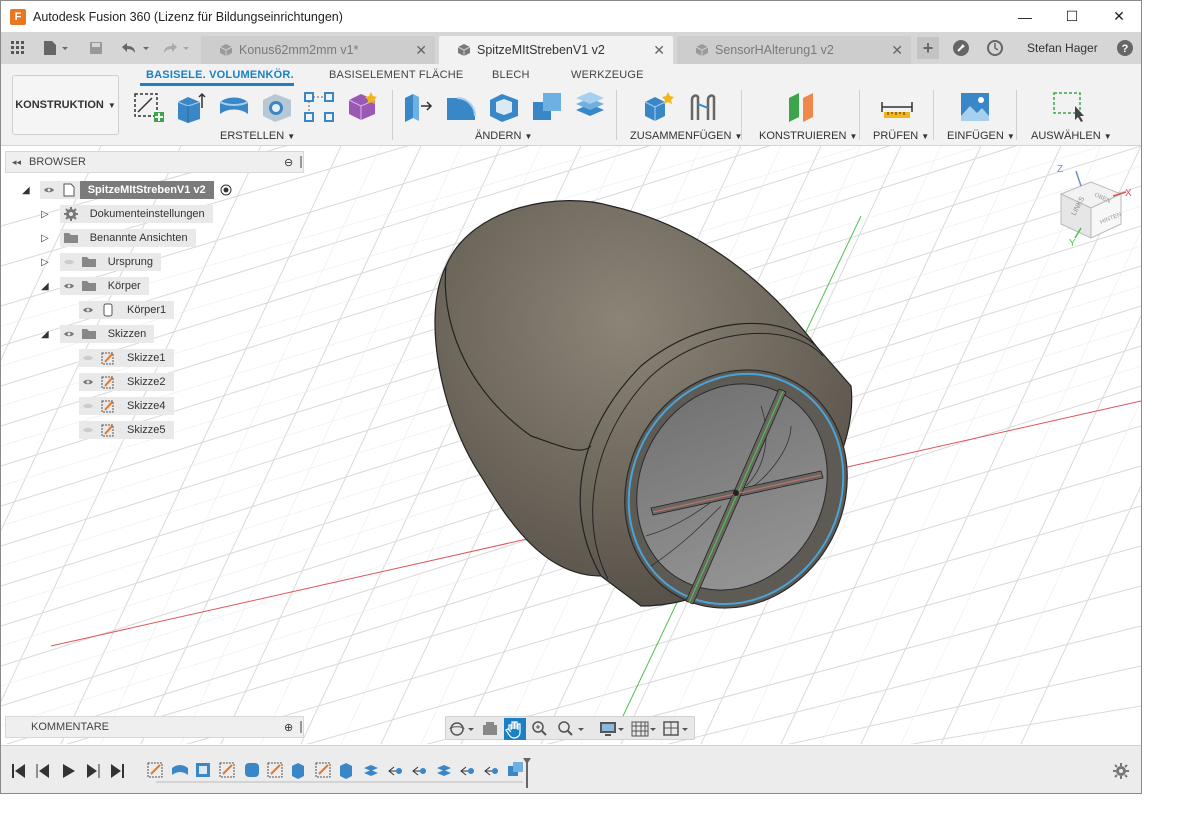 This screenshot has height=829, width=1200. I want to click on tab-sensor-halterung: SensorHAlterung1 v2 ✕, so click(794, 50).